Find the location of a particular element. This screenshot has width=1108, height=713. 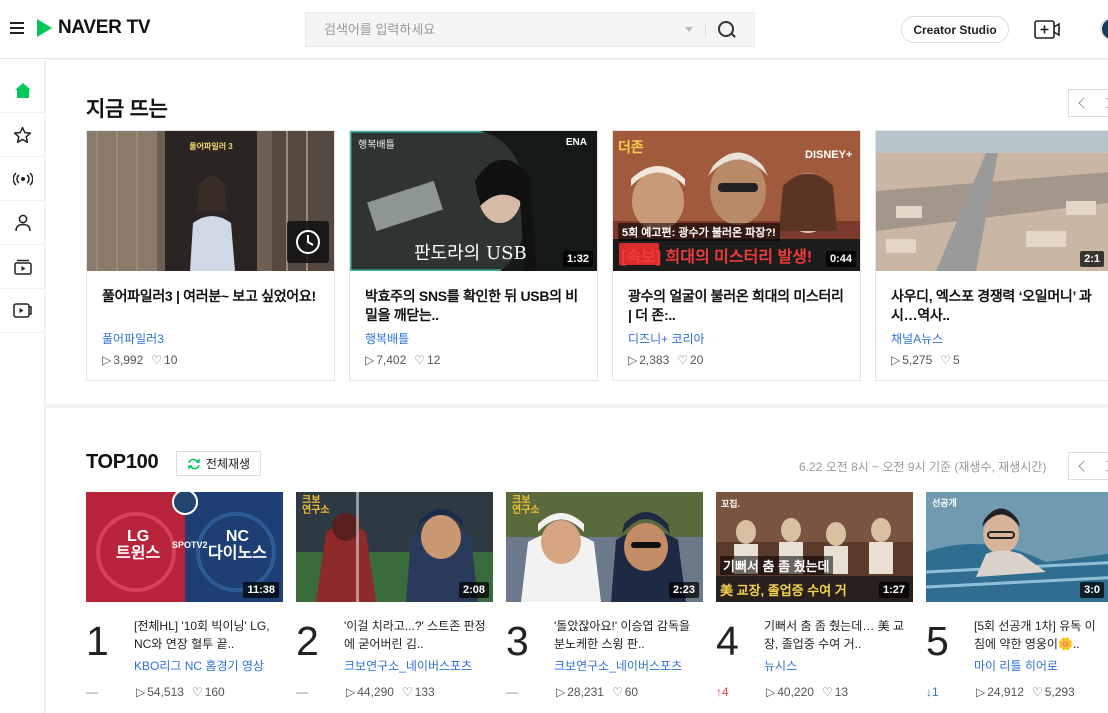

rank-number: 4 is located at coordinates (727, 641).